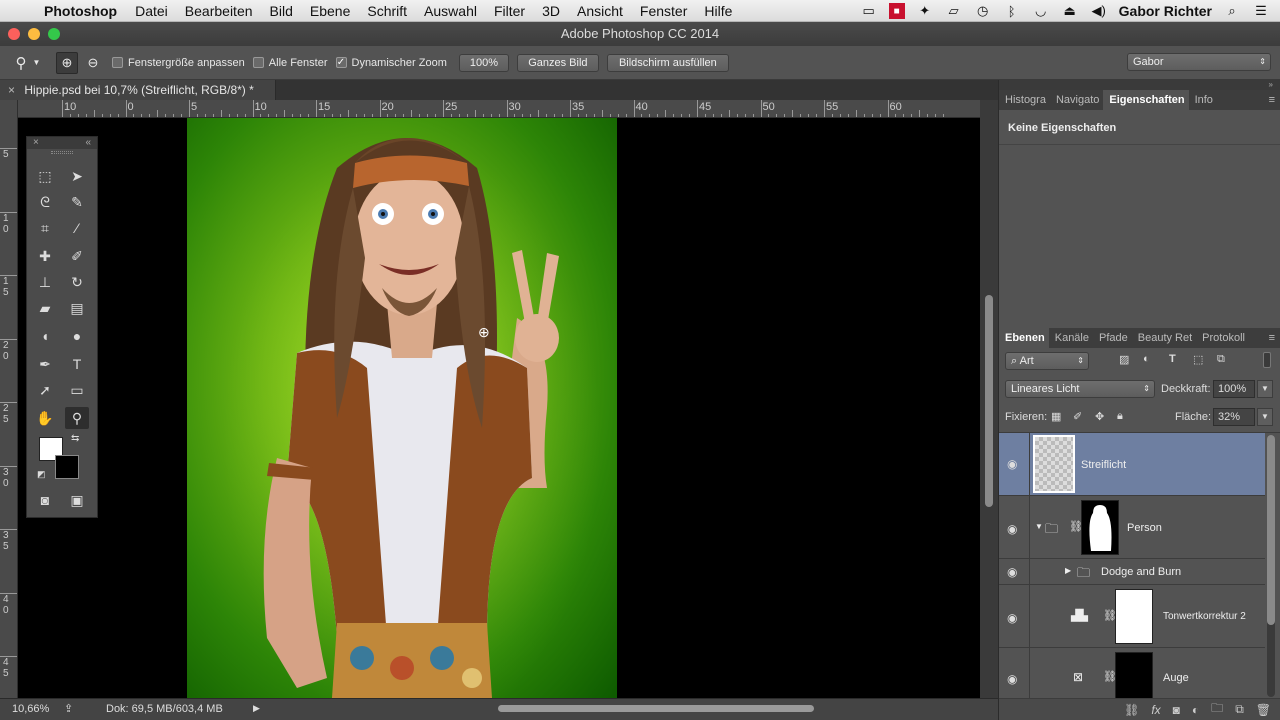 Image resolution: width=1280 pixels, height=720 pixels. Describe the element at coordinates (1265, 417) in the screenshot. I see `fill-dropdown-icon: ▼` at that location.